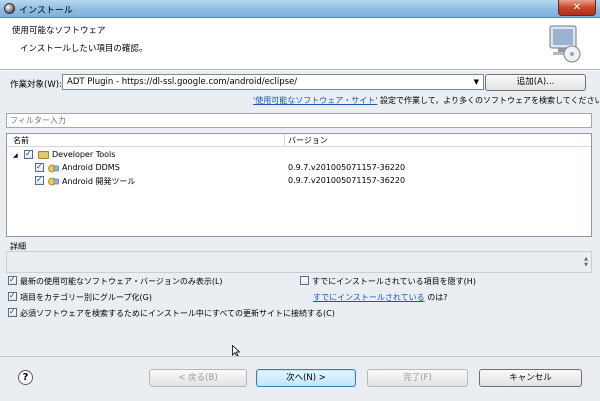  I want to click on tree-row-item: Android DDMS 0.9.7.v201005071157-36220, so click(299, 168).